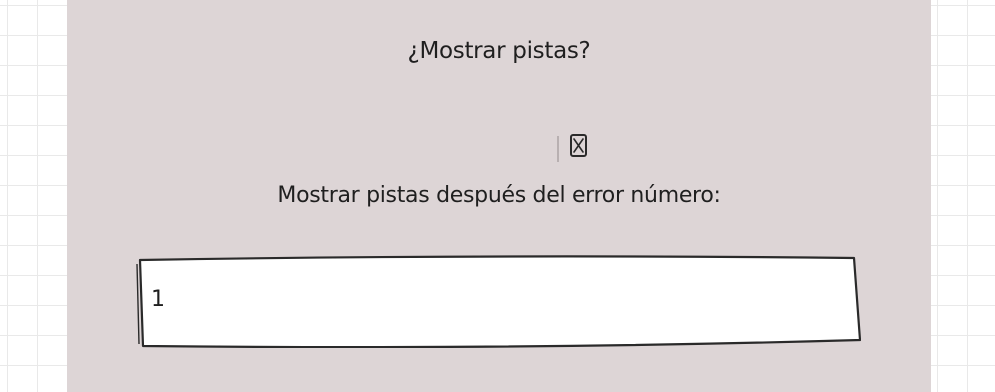 Image resolution: width=995 pixels, height=392 pixels. Describe the element at coordinates (491, 299) in the screenshot. I see `error-number-input` at that location.